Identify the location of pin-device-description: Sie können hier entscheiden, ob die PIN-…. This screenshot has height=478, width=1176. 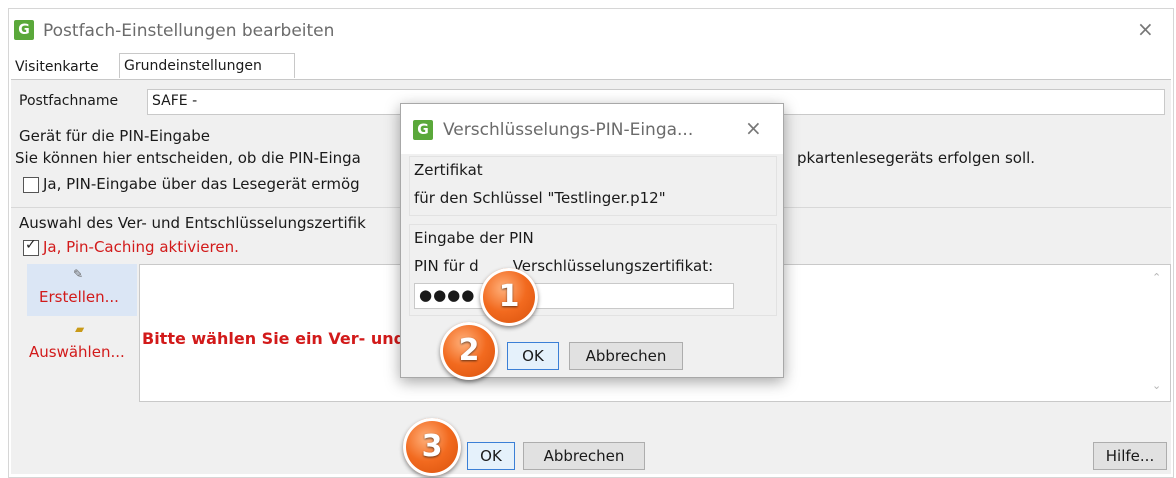
(188, 158).